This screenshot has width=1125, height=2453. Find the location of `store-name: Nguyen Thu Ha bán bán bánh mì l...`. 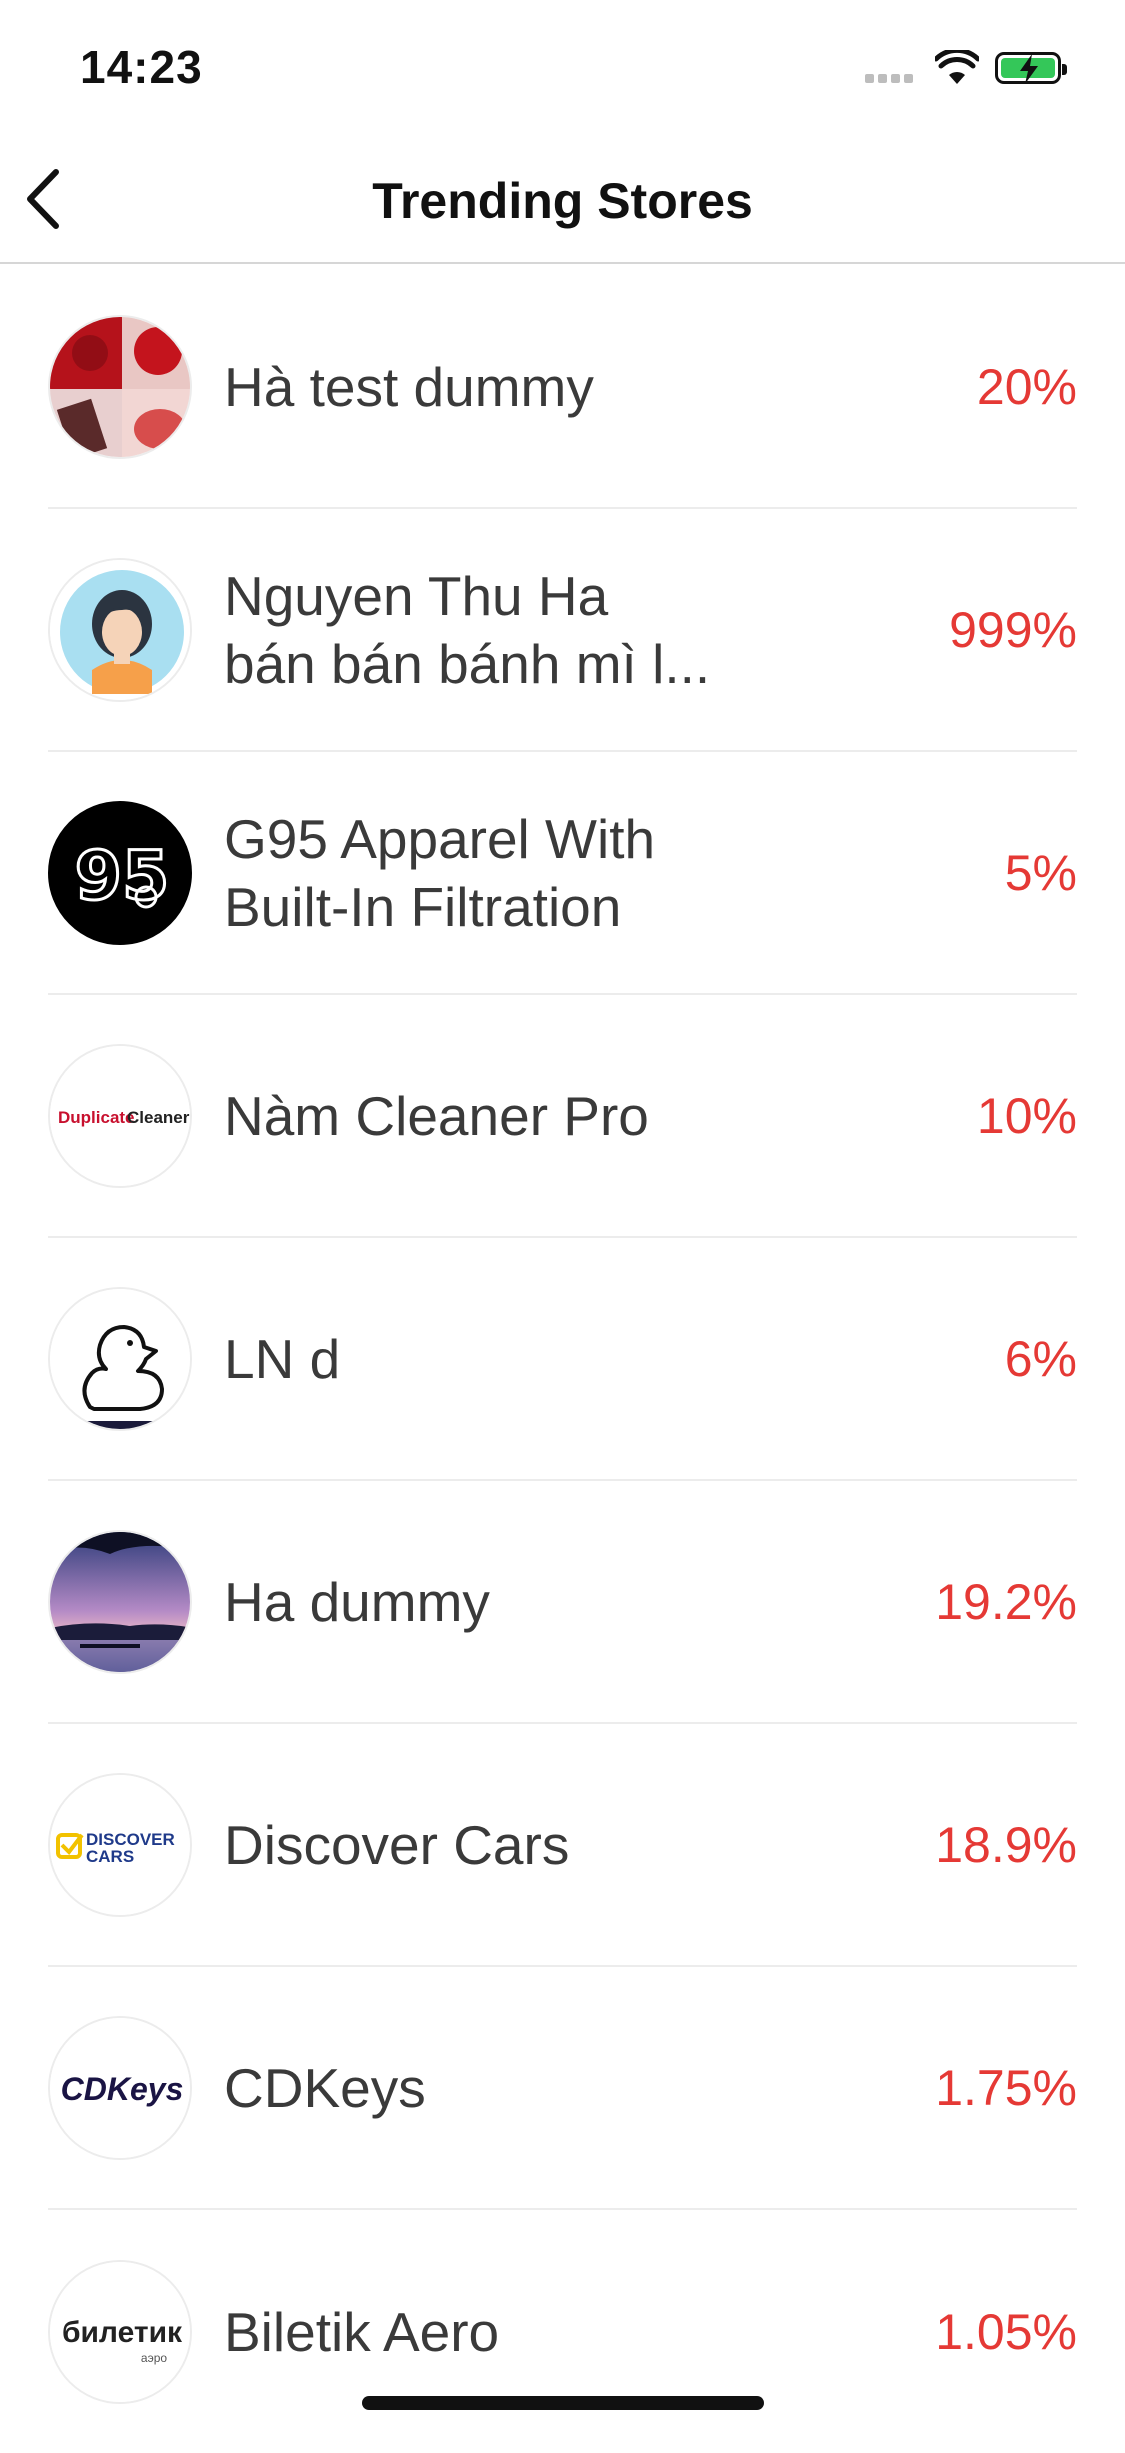

store-name: Nguyen Thu Ha bán bán bánh mì l... is located at coordinates (467, 629).